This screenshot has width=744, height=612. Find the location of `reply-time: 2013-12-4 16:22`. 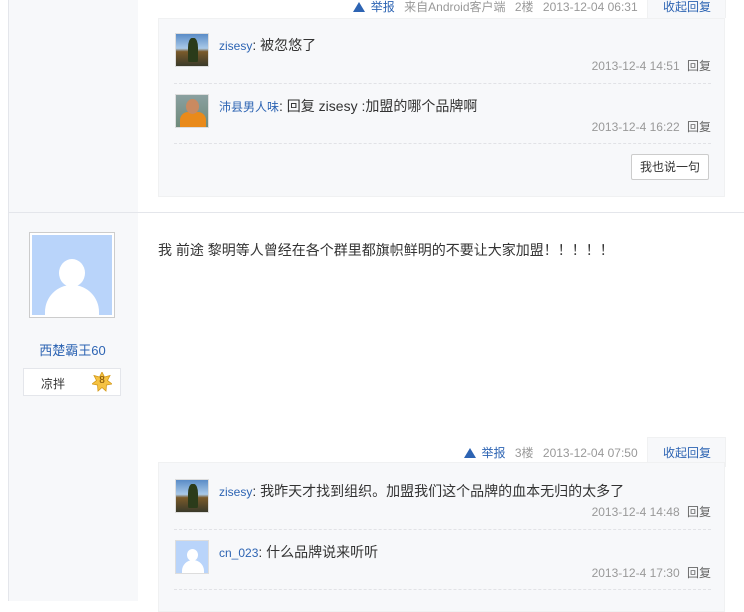

reply-time: 2013-12-4 16:22 is located at coordinates (635, 127).